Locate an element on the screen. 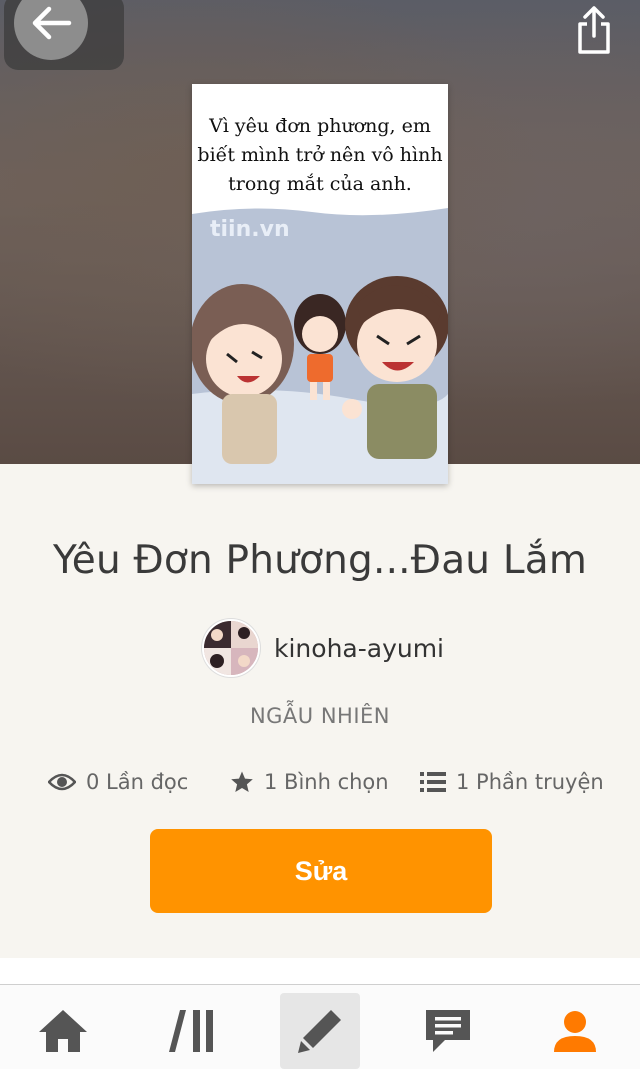  share-button is located at coordinates (594, 30).